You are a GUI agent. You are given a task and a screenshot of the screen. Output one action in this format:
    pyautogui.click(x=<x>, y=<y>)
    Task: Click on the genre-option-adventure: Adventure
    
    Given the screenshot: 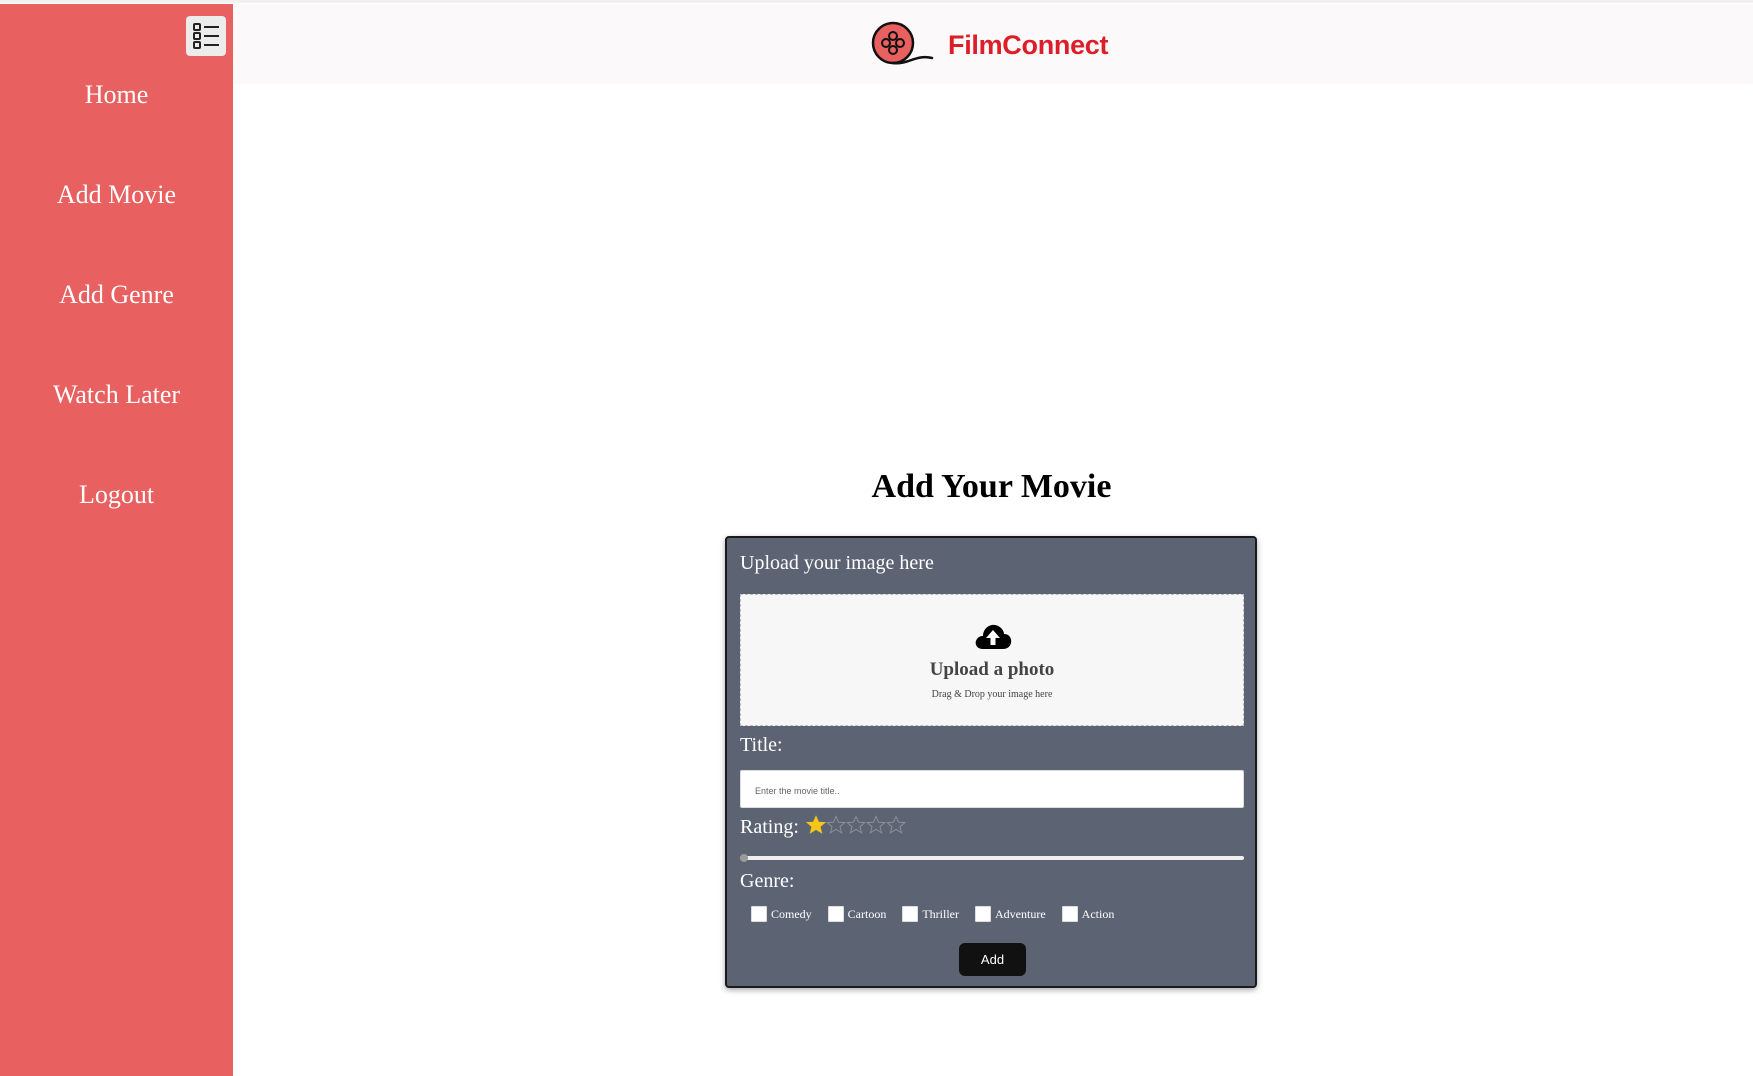 What is the action you would take?
    pyautogui.click(x=1010, y=914)
    